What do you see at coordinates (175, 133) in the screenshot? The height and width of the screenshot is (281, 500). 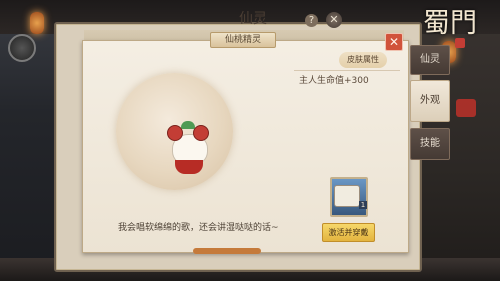 I see `pet-ear-left-icon` at bounding box center [175, 133].